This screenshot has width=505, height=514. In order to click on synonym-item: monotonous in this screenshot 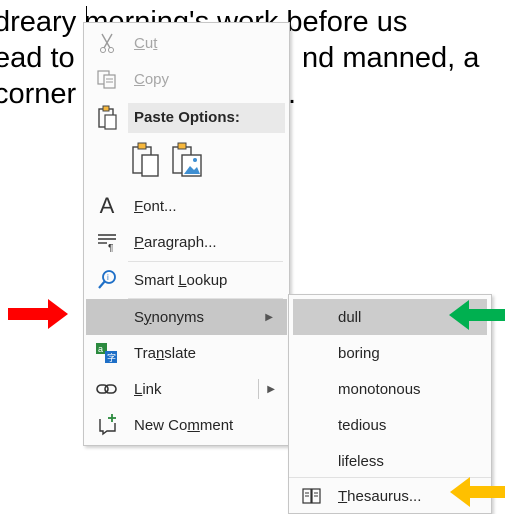, I will do `click(390, 389)`.